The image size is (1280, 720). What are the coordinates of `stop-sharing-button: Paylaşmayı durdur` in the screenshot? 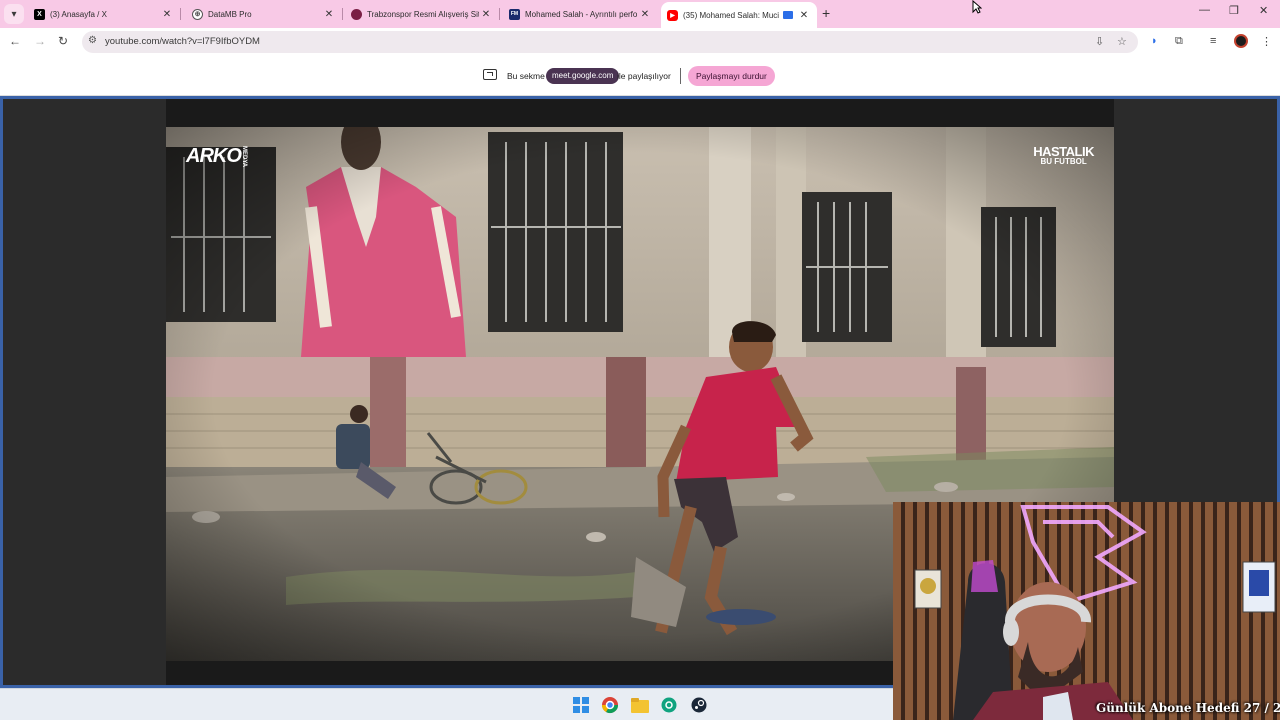 It's located at (731, 76).